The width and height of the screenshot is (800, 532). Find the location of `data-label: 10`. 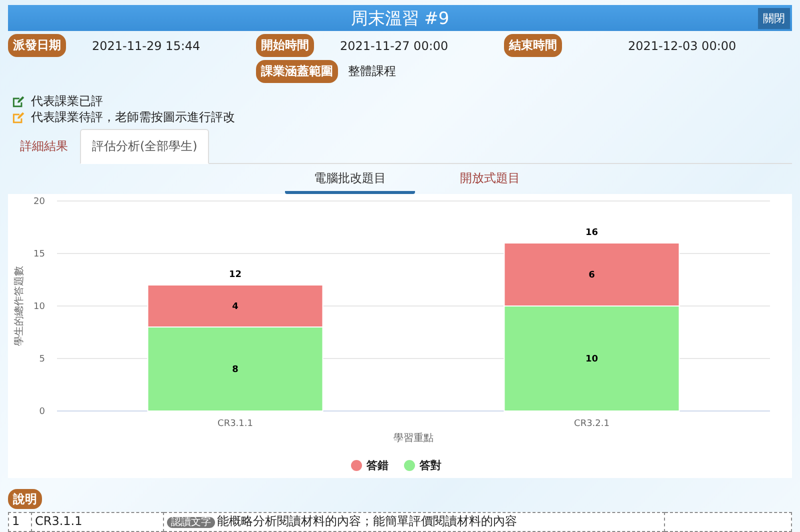

data-label: 10 is located at coordinates (591, 359).